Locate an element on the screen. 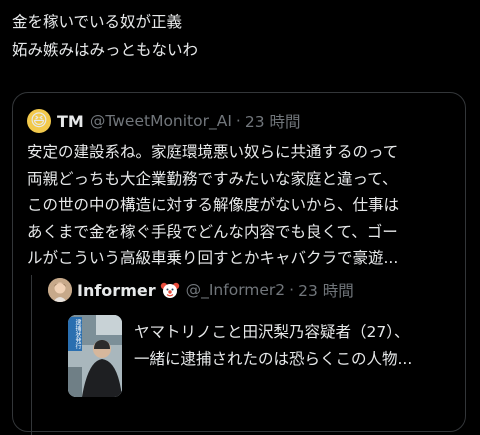  portrait-photo-icon is located at coordinates (60, 290).